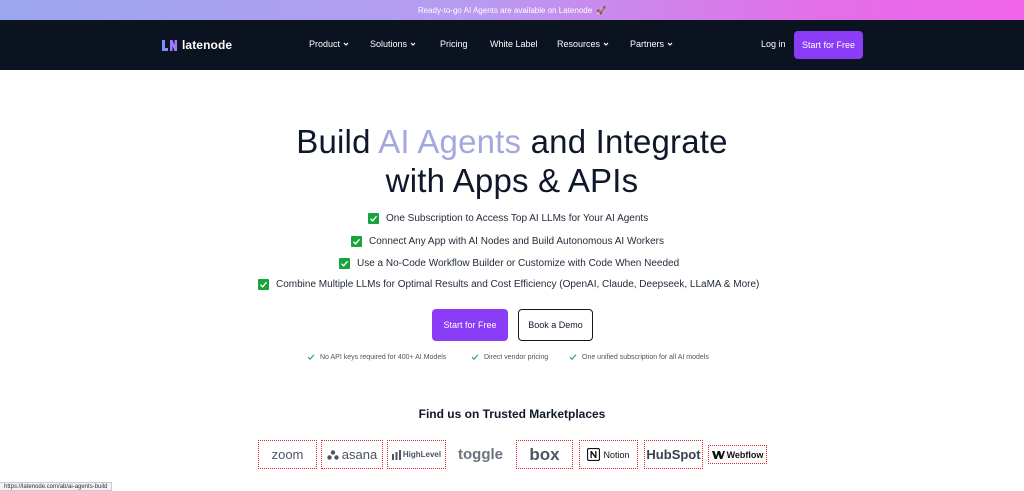  I want to click on nav-white-label: White Label, so click(514, 44).